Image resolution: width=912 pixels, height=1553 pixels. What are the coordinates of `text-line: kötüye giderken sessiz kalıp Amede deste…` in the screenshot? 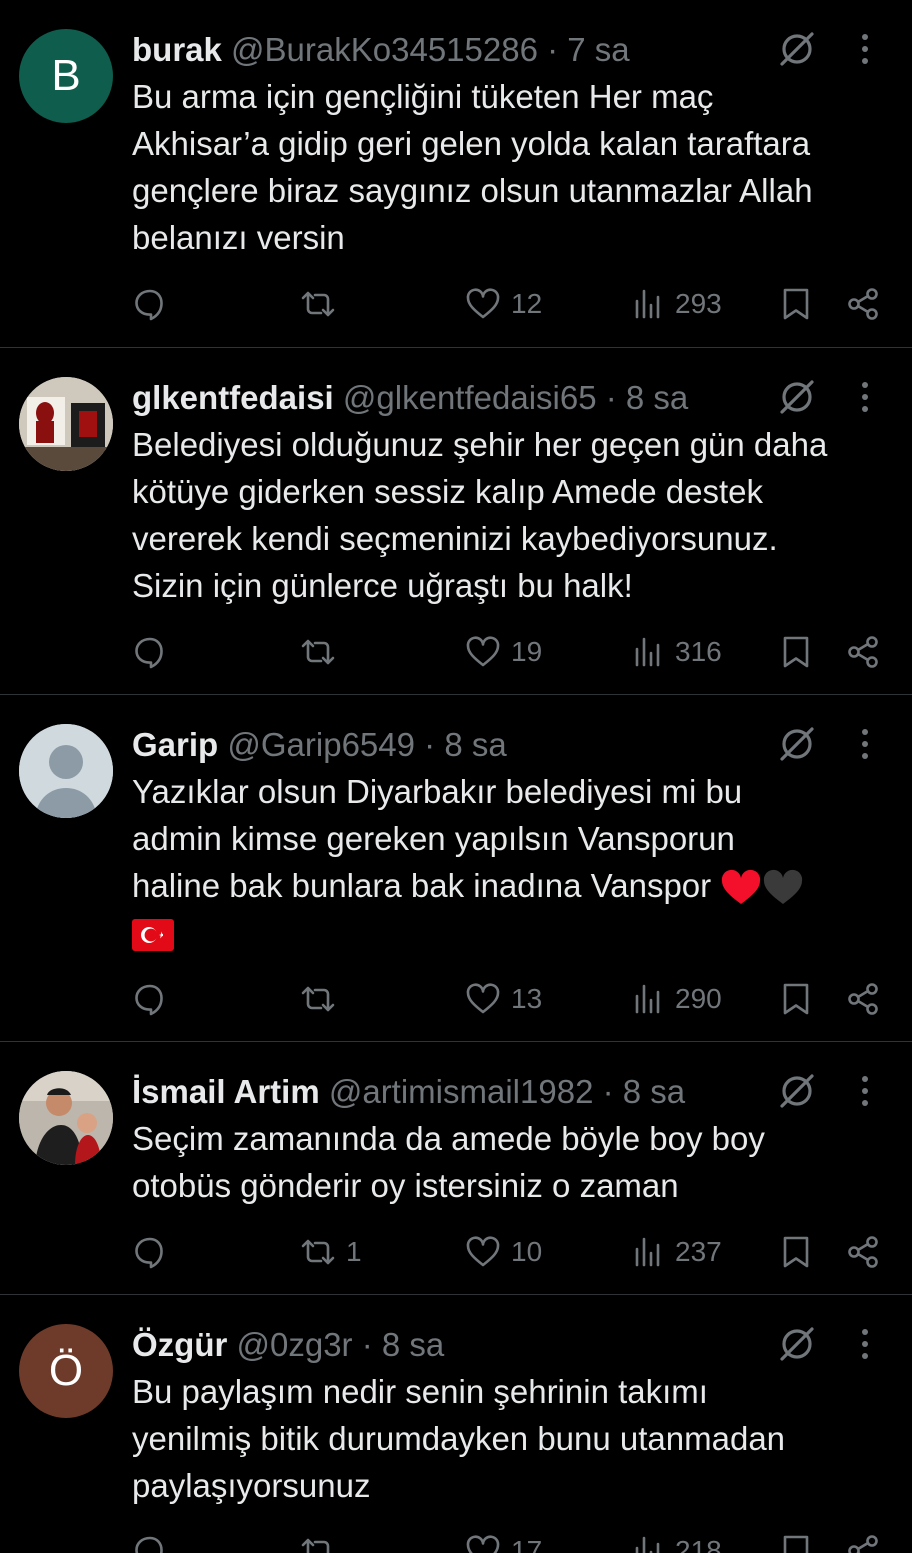 It's located at (448, 491).